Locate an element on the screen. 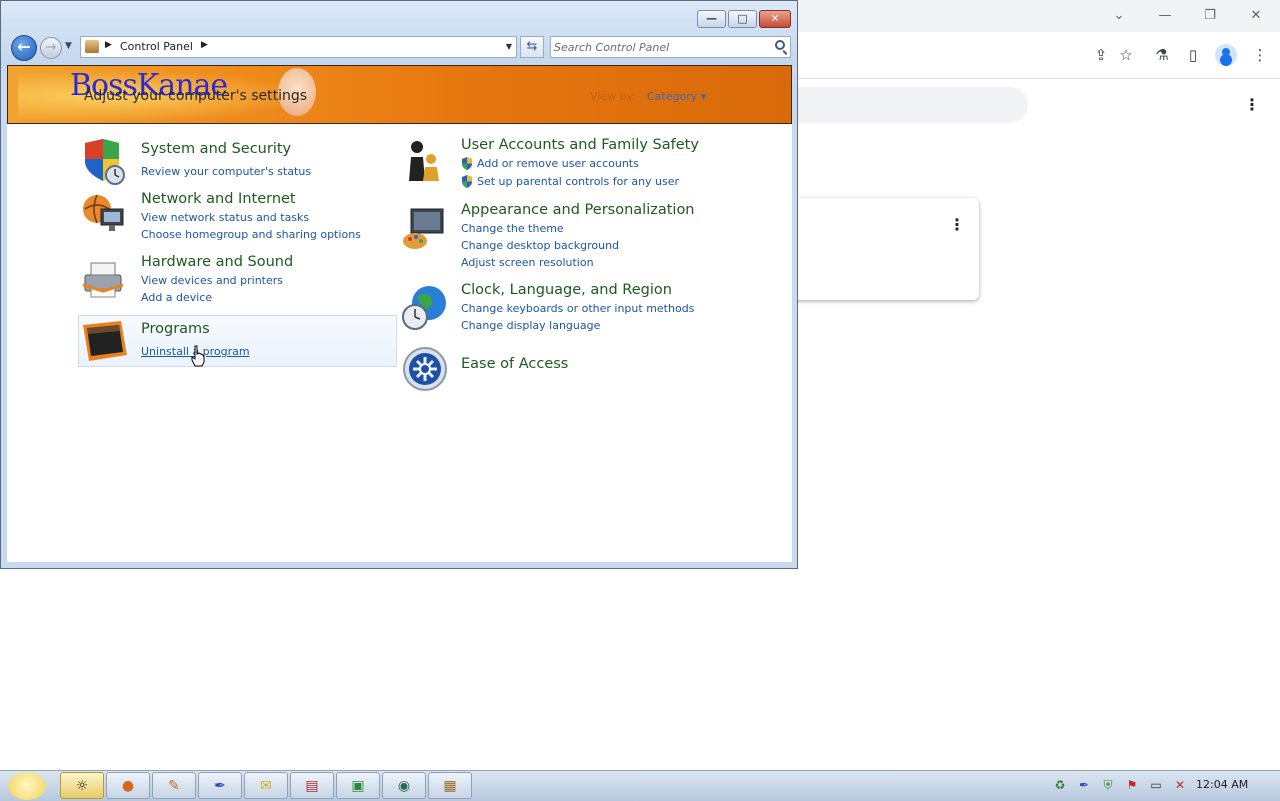 Image resolution: width=1280 pixels, height=801 pixels. back-button: ← is located at coordinates (24, 48).